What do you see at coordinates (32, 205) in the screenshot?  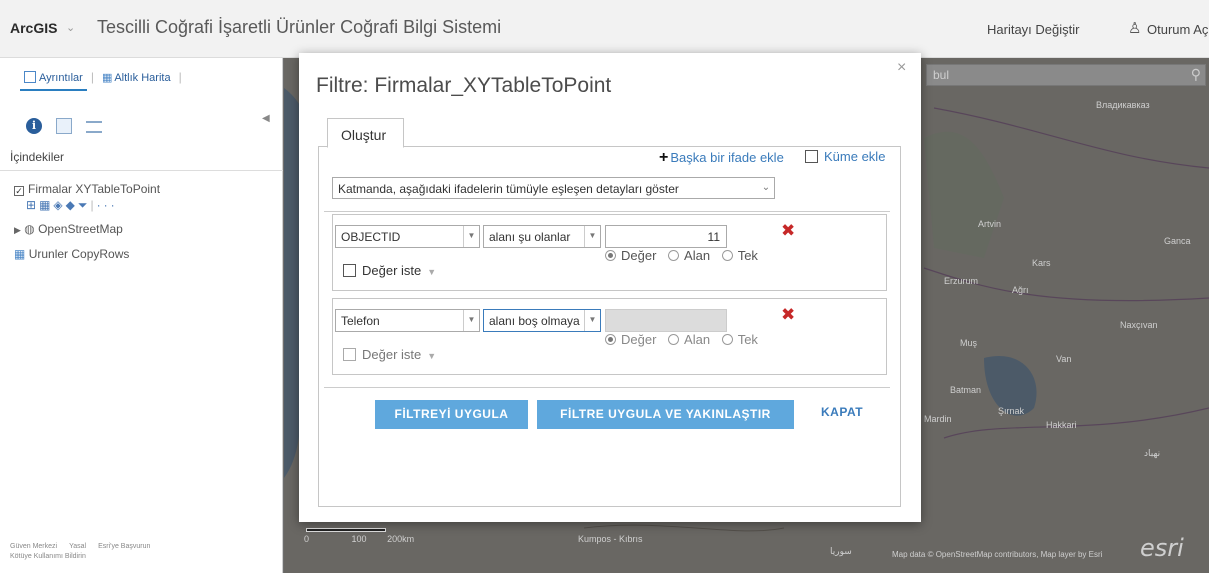 I see `attribute-table-icon: ⊞` at bounding box center [32, 205].